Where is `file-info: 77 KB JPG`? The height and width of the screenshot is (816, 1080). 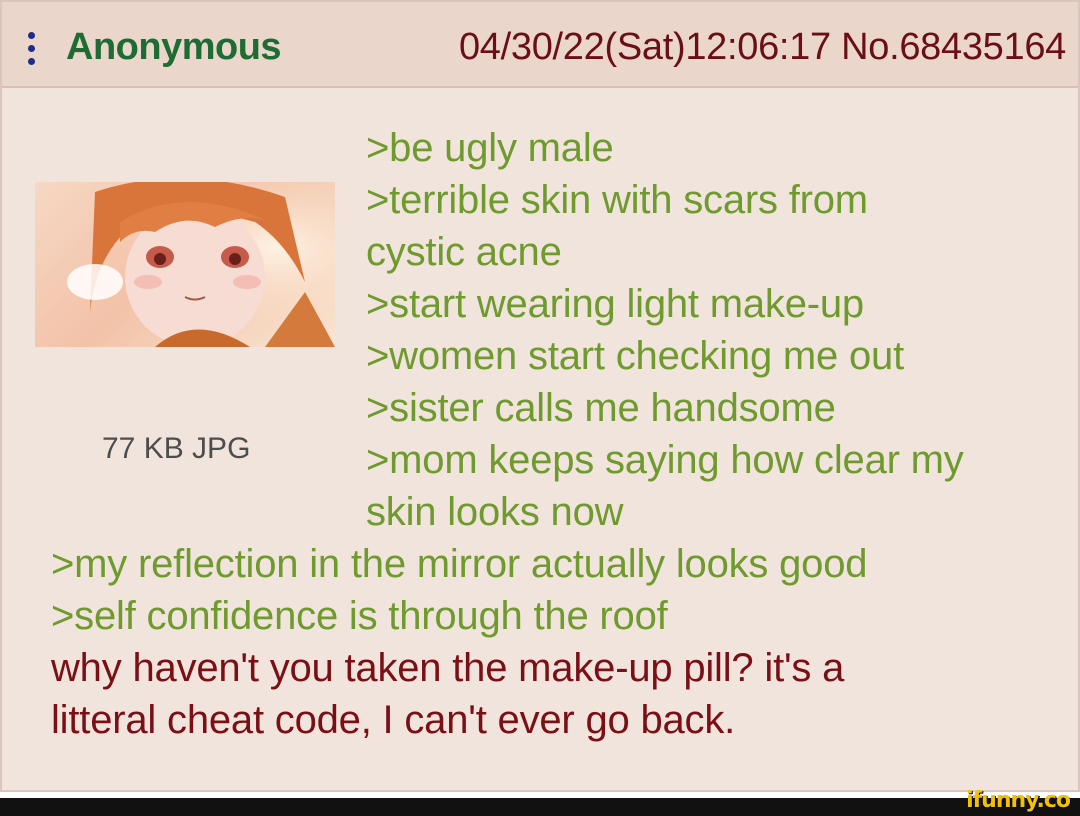
file-info: 77 KB JPG is located at coordinates (176, 448).